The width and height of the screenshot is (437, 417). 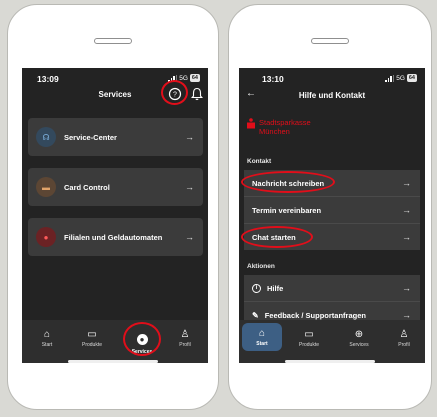 What do you see at coordinates (255, 315) in the screenshot?
I see `feedback-icon: ✎` at bounding box center [255, 315].